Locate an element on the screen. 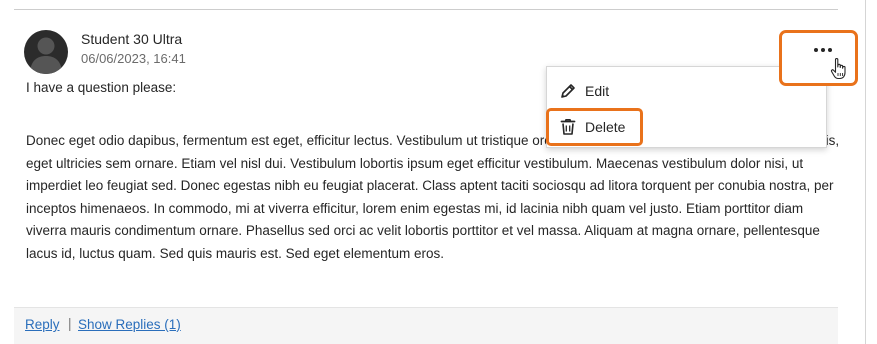 The width and height of the screenshot is (877, 344). hand-pointer-icon is located at coordinates (838, 68).